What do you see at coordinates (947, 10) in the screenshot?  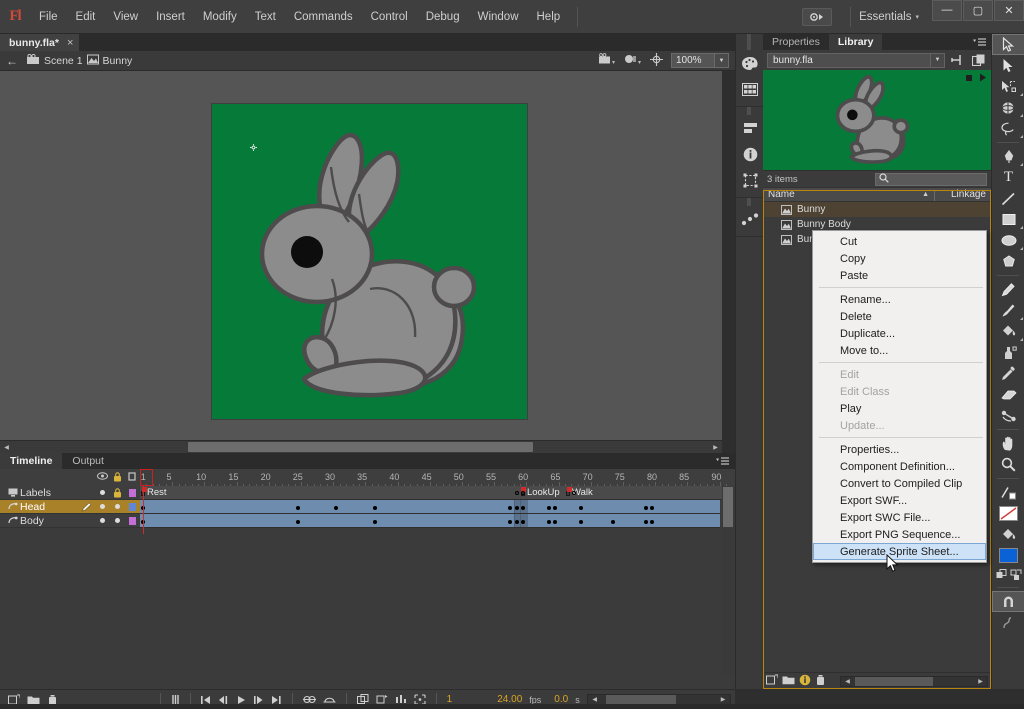 I see `minimize-button: —` at bounding box center [947, 10].